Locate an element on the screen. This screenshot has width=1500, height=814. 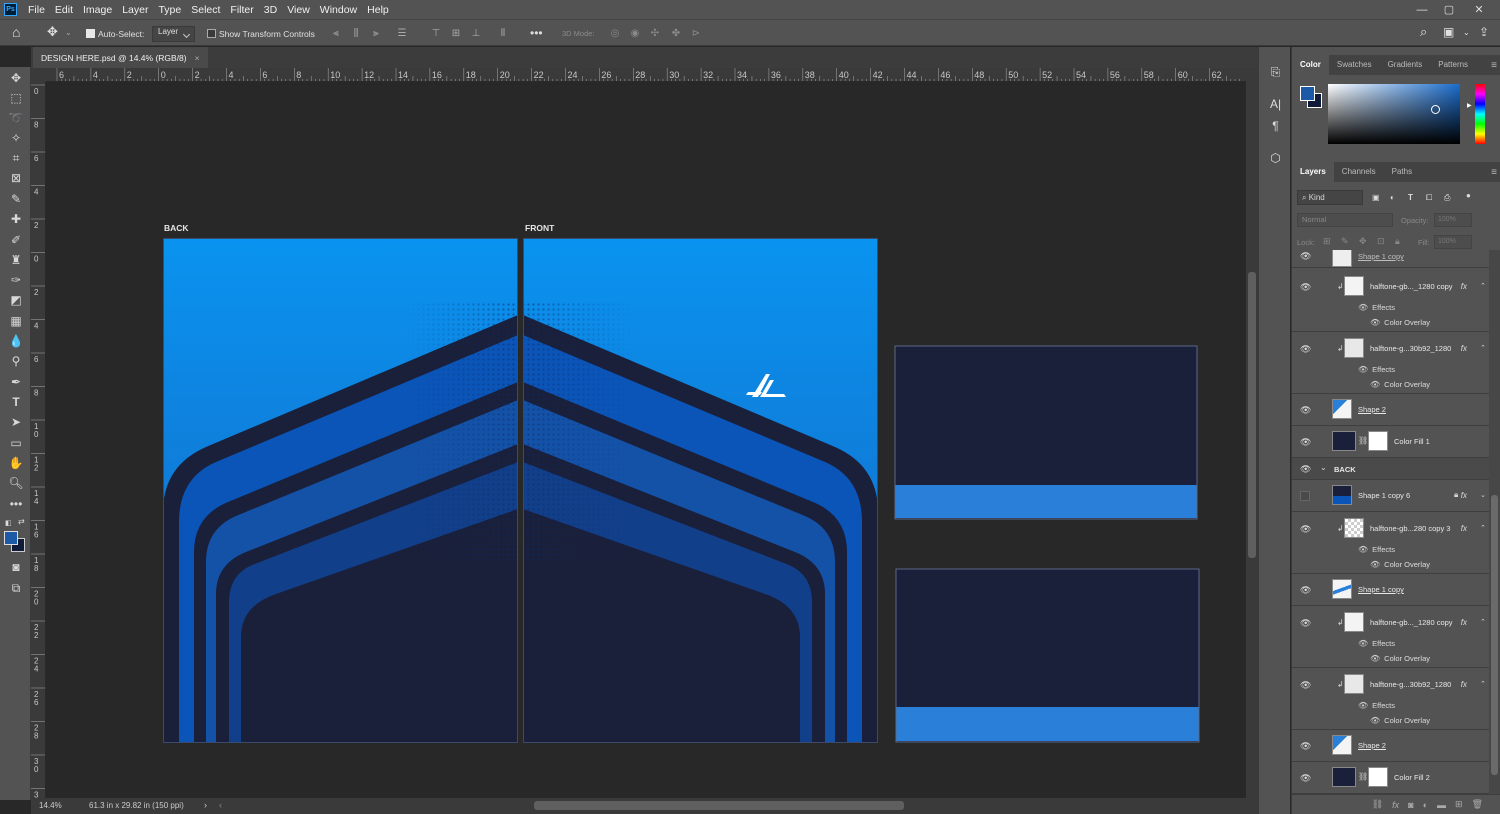
menu-window: Window is located at coordinates (338, 10).